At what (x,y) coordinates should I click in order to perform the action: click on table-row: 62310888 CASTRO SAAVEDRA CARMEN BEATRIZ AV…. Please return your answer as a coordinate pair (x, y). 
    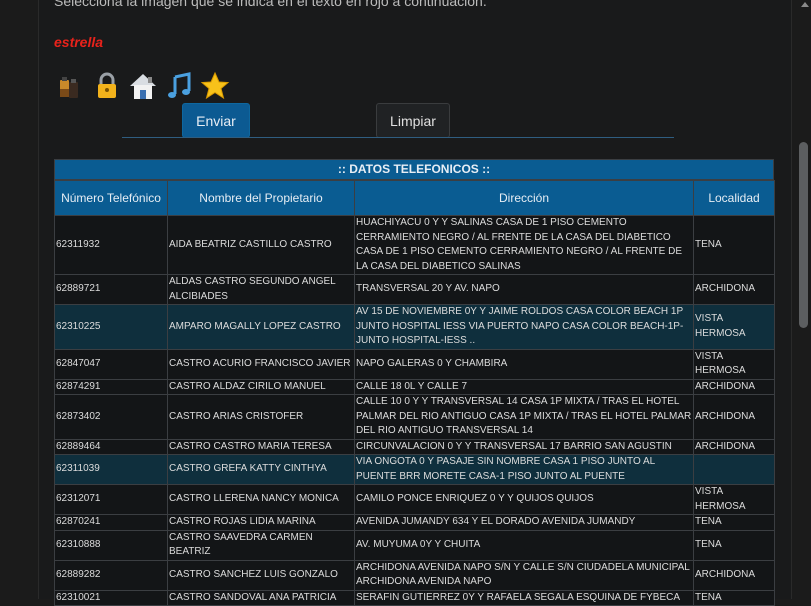
    Looking at the image, I should click on (414, 545).